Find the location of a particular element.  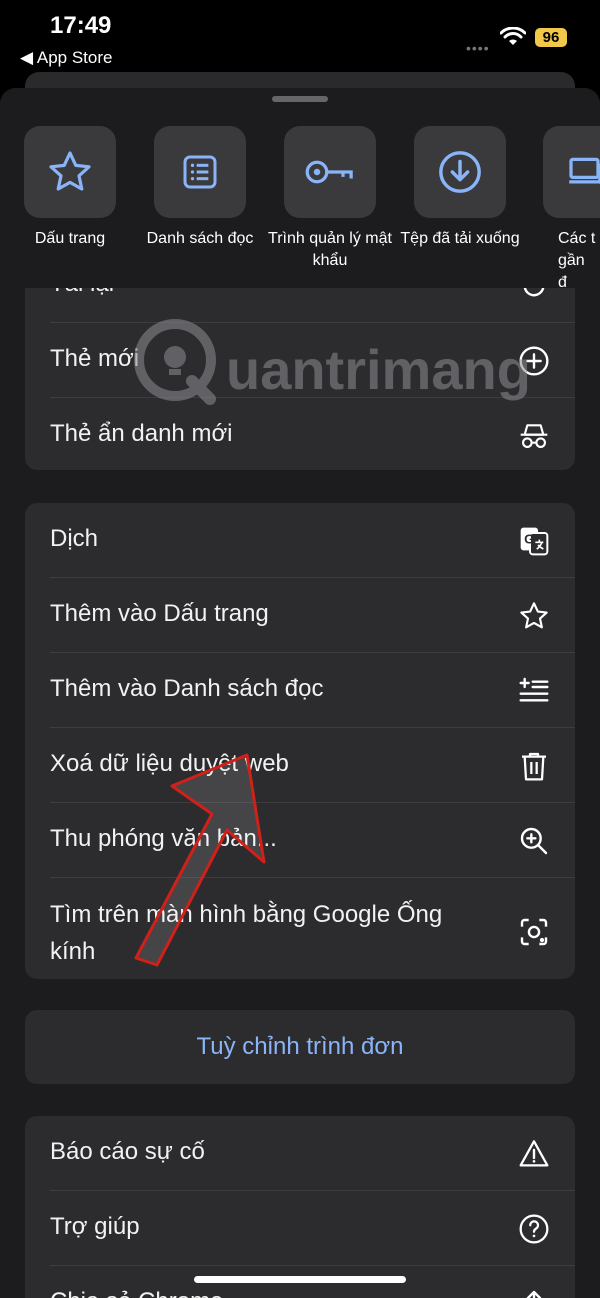

annotation-arrow is located at coordinates (200, 860).